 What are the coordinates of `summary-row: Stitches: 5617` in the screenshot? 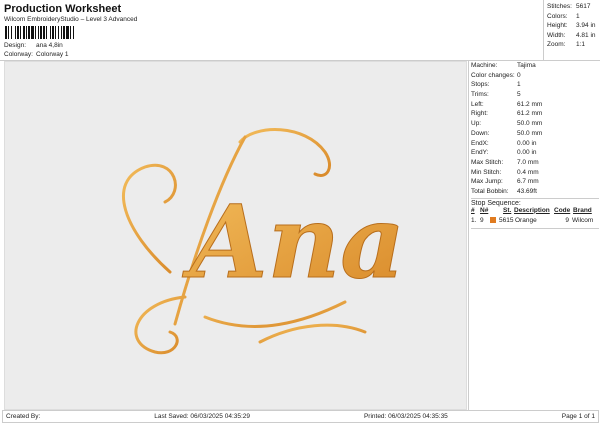 It's located at (573, 8).